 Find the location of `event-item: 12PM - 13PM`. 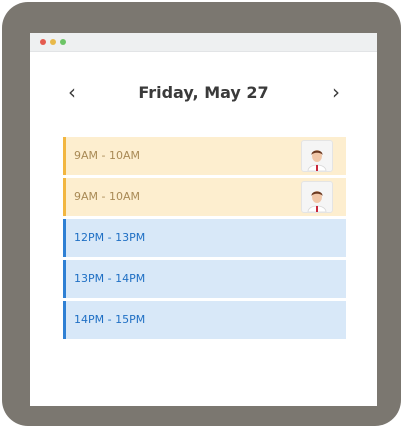

event-item: 12PM - 13PM is located at coordinates (204, 238).